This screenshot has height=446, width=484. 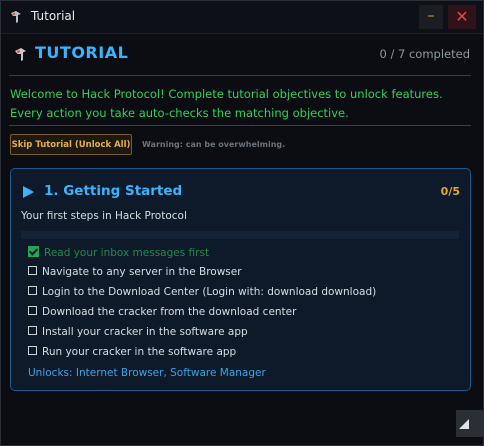 I want to click on objective-item: Read your inbox messages first, so click(x=118, y=252).